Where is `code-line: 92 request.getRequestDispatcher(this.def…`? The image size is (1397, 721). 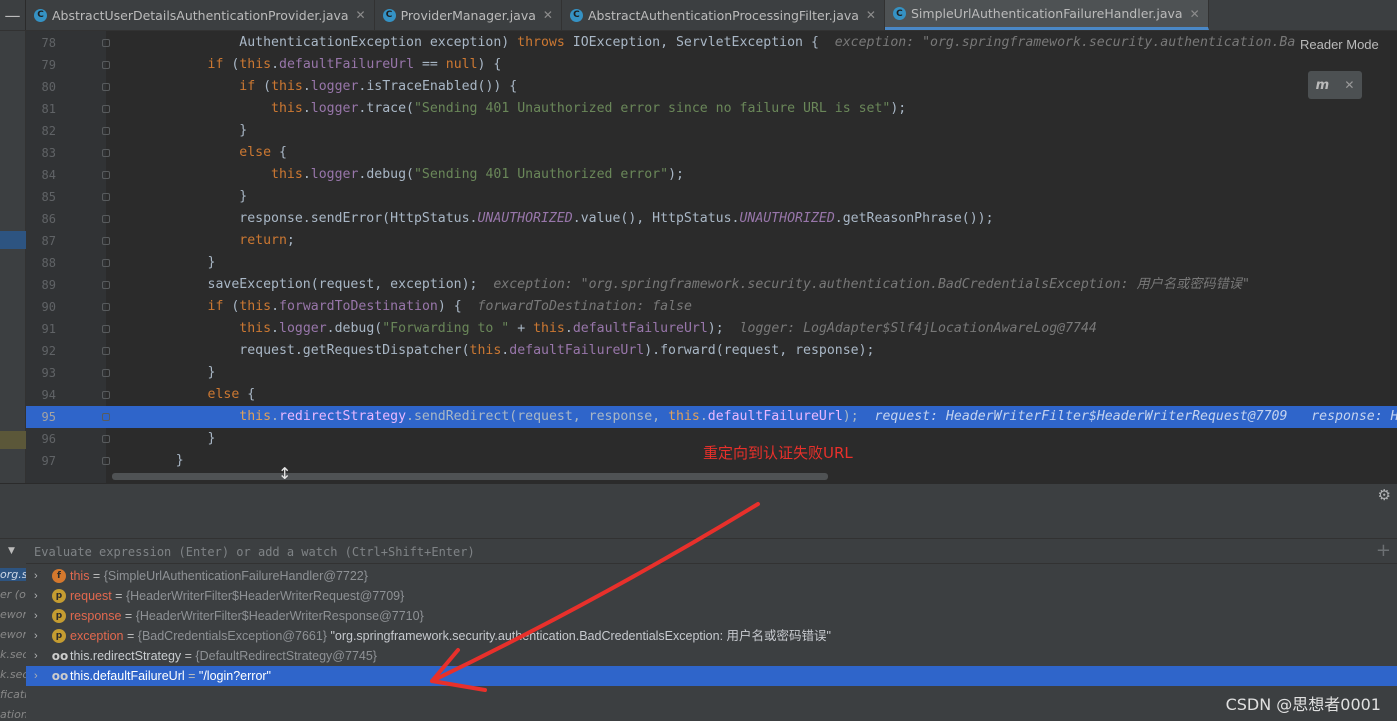
code-line: 92 request.getRequestDispatcher(this.def… is located at coordinates (711, 351).